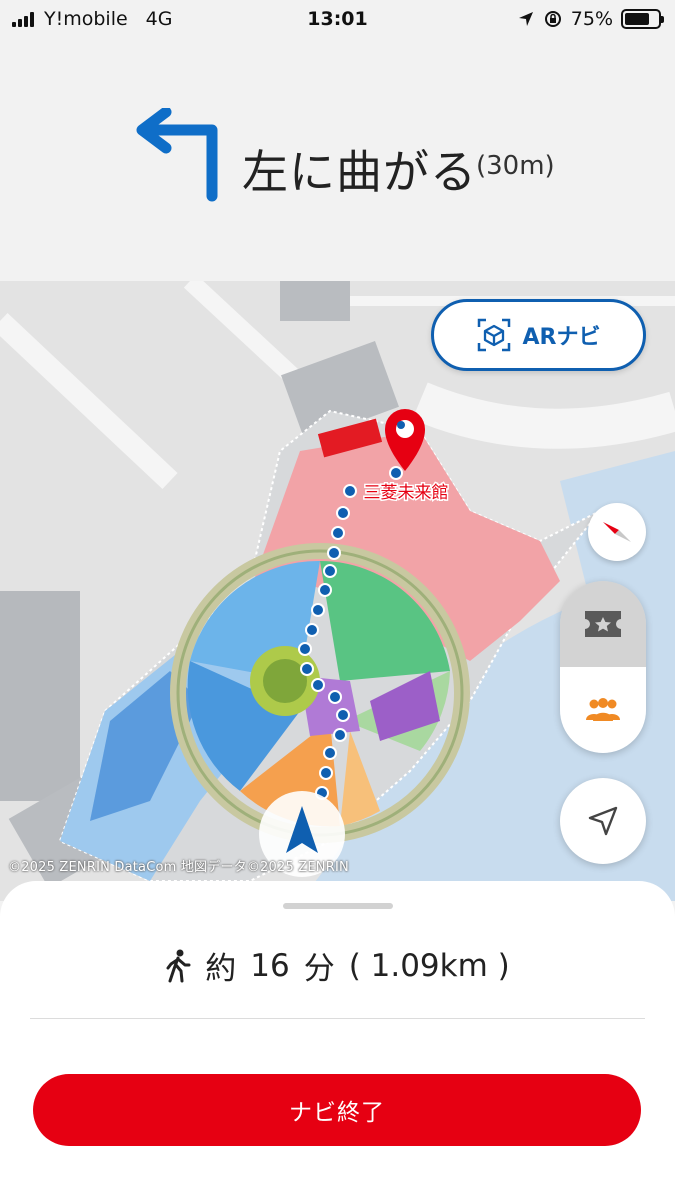 The image size is (675, 1200). I want to click on status-left: Y!mobile 4G, so click(92, 19).